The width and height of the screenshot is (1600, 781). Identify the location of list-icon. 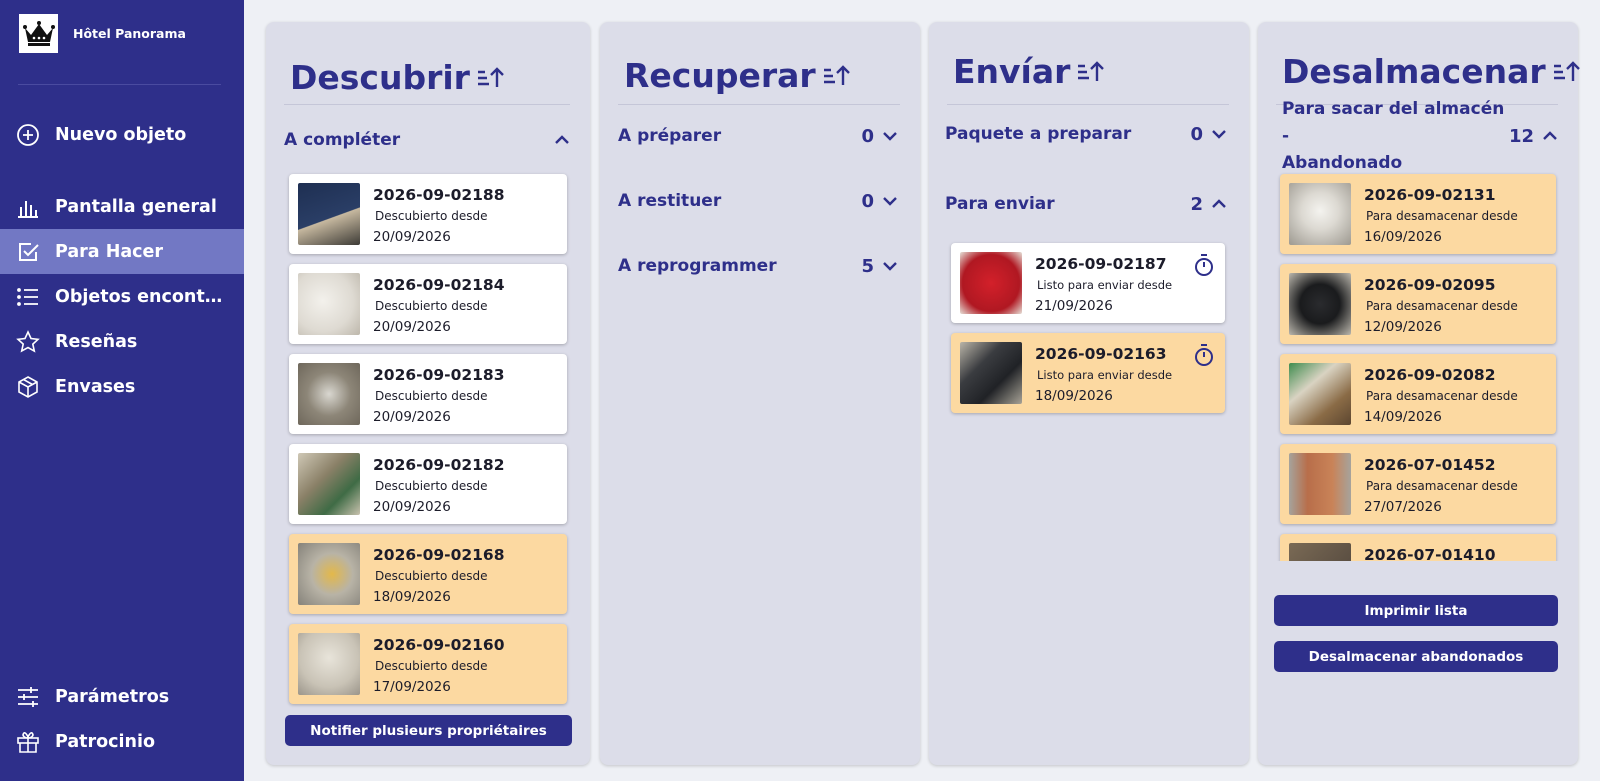
(28, 297).